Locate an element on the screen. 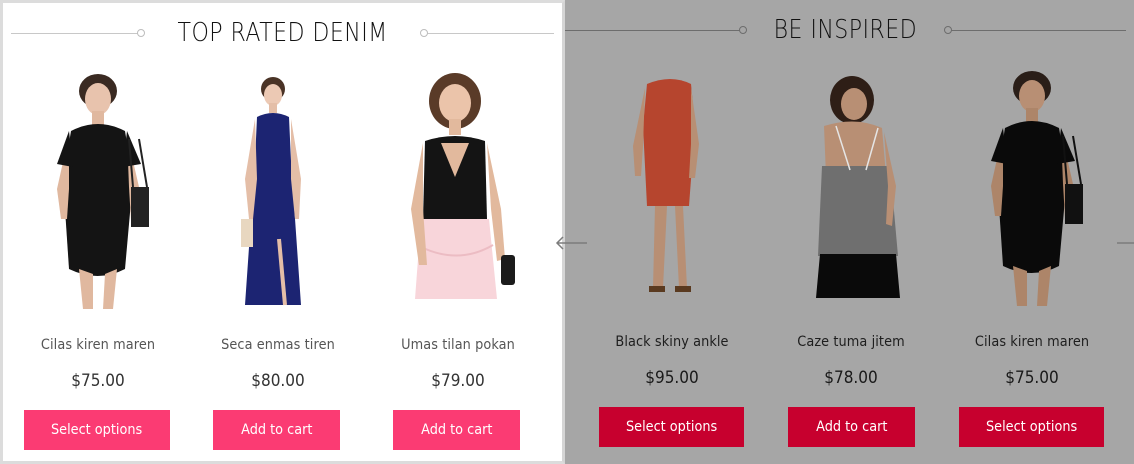  product-name: Umas tilan pokan is located at coordinates (458, 345).